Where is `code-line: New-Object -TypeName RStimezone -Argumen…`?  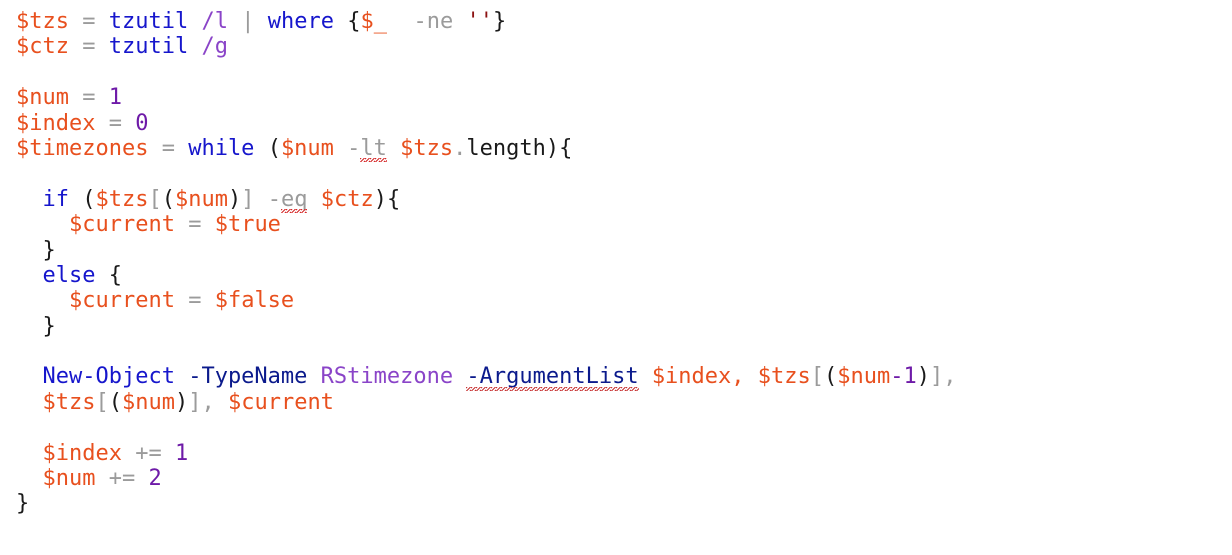 code-line: New-Object -TypeName RStimezone -Argumen… is located at coordinates (616, 378).